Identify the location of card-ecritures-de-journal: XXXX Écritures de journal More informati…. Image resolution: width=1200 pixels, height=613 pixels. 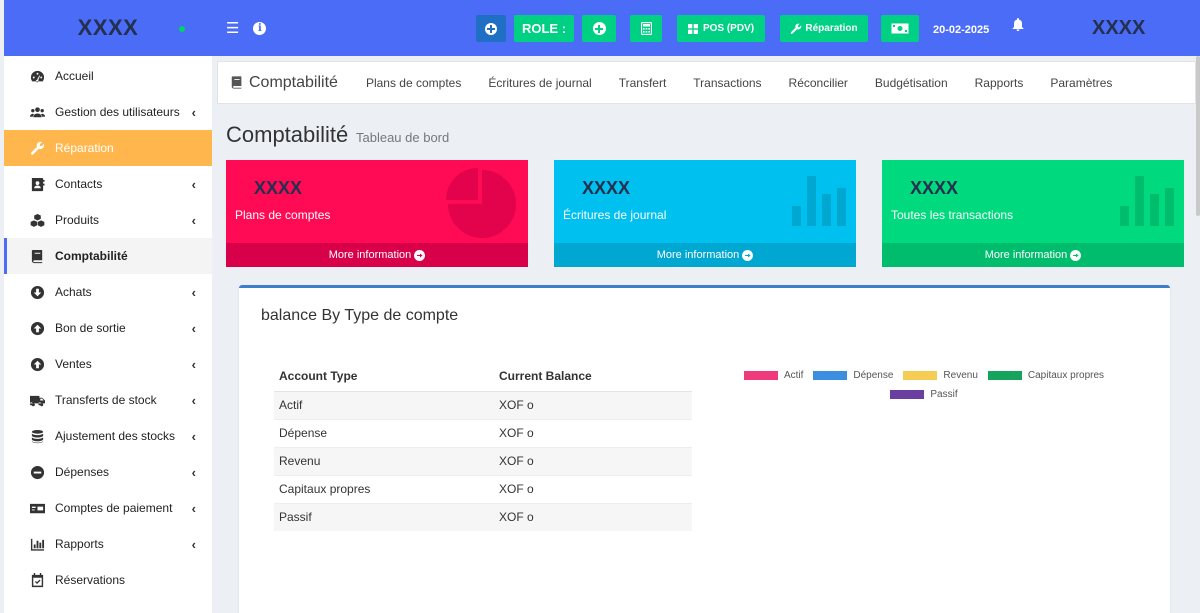
(705, 213).